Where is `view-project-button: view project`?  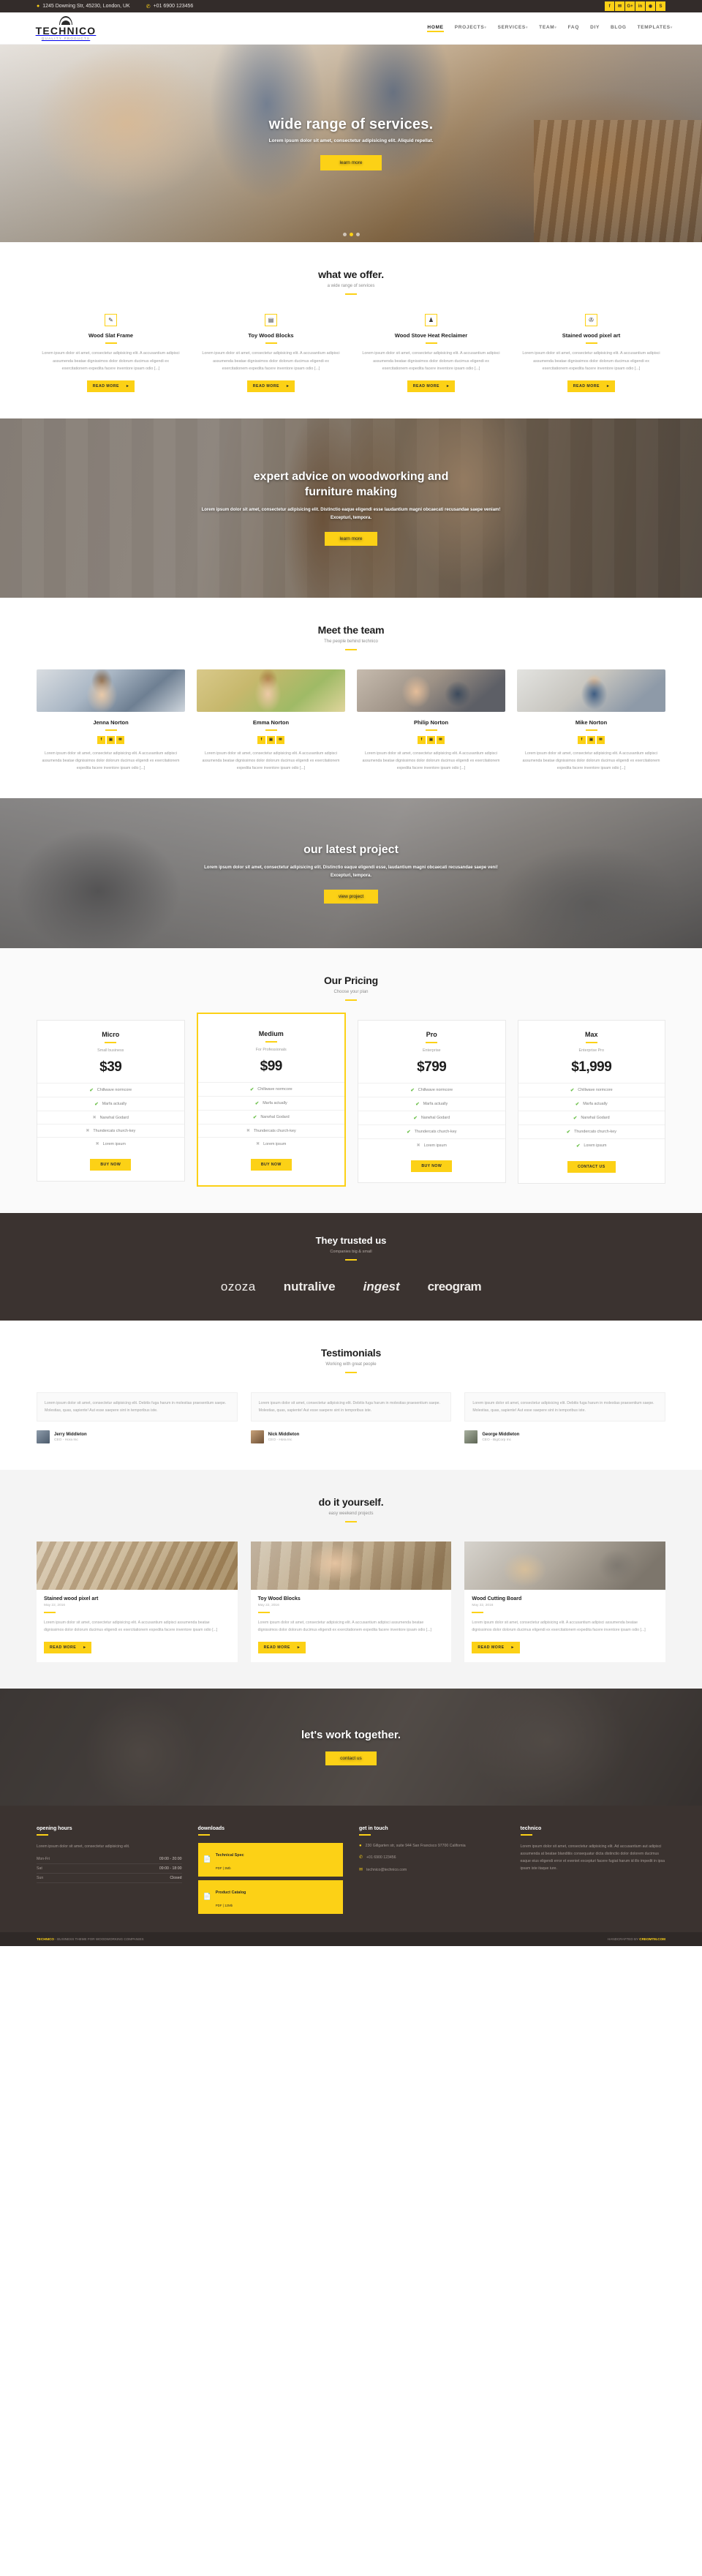
view-project-button: view project is located at coordinates (351, 896).